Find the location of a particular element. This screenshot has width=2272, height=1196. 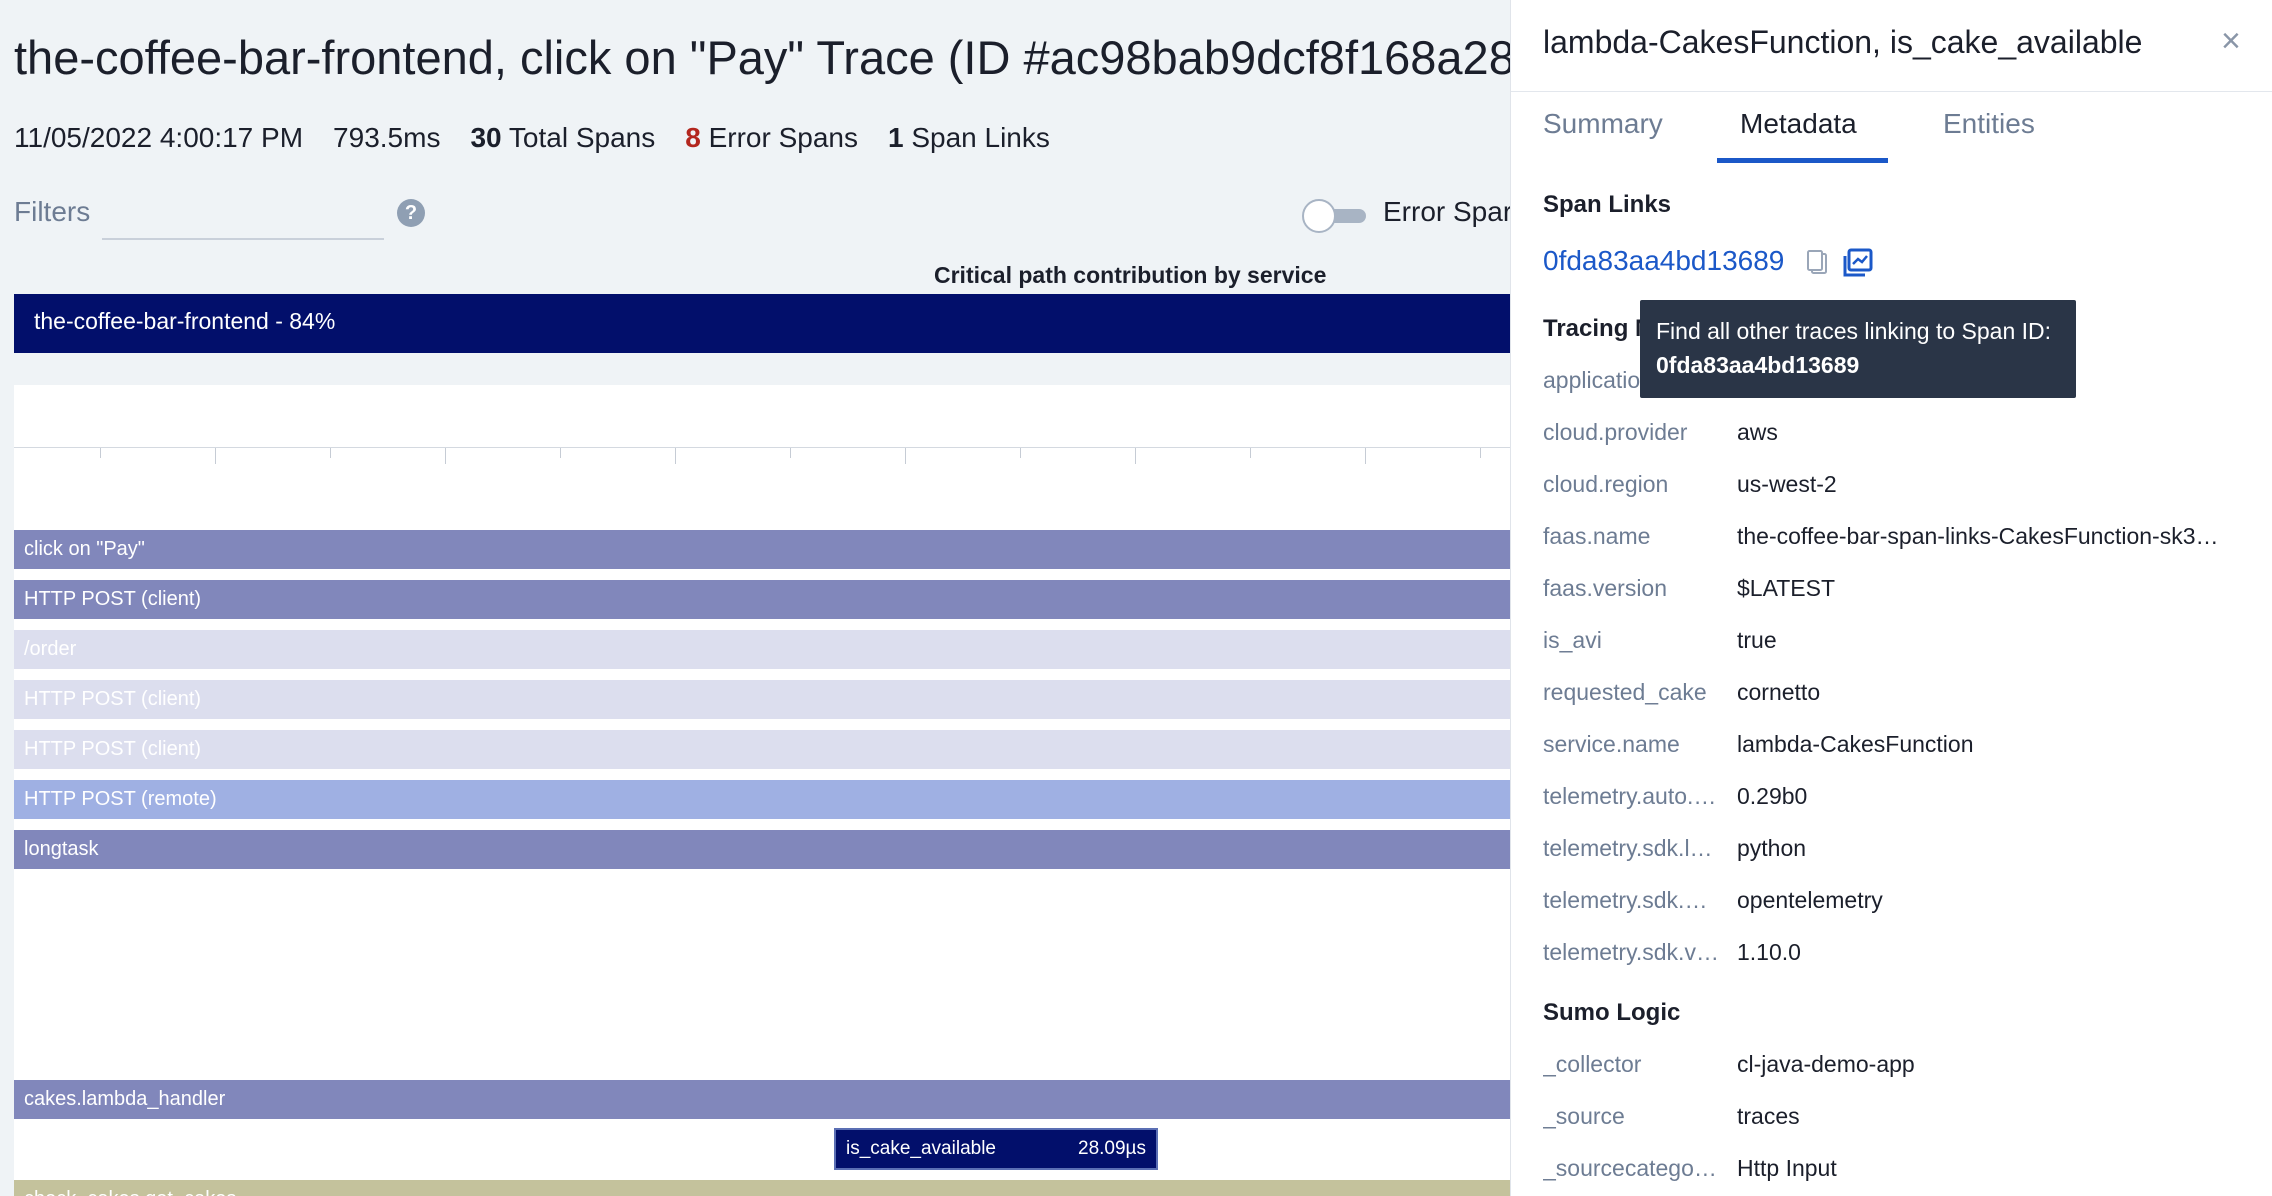

metadata-value: traces is located at coordinates (1768, 1116).